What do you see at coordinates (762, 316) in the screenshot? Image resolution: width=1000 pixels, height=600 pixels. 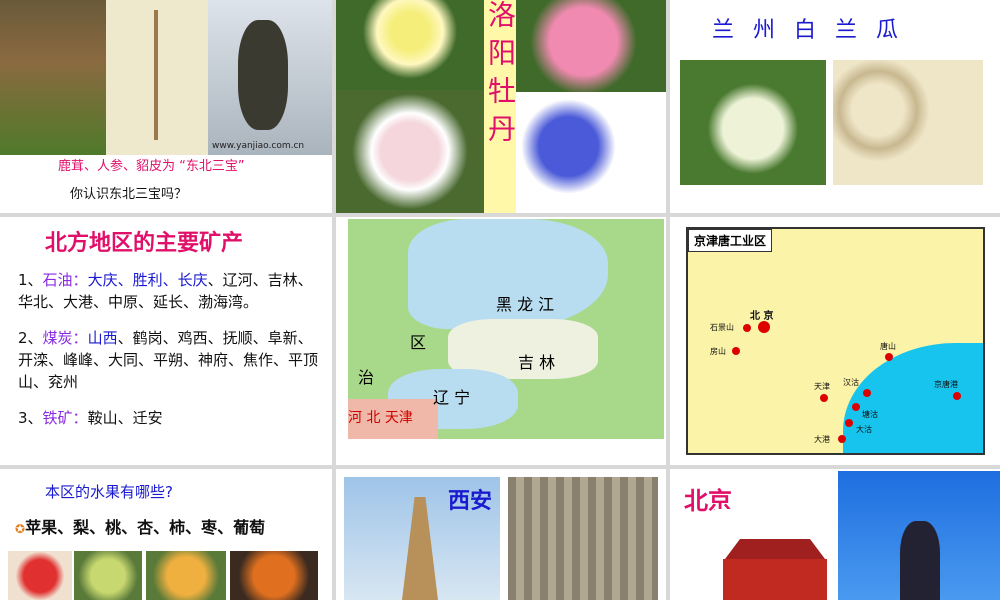 I see `city-beijing: 北 京` at bounding box center [762, 316].